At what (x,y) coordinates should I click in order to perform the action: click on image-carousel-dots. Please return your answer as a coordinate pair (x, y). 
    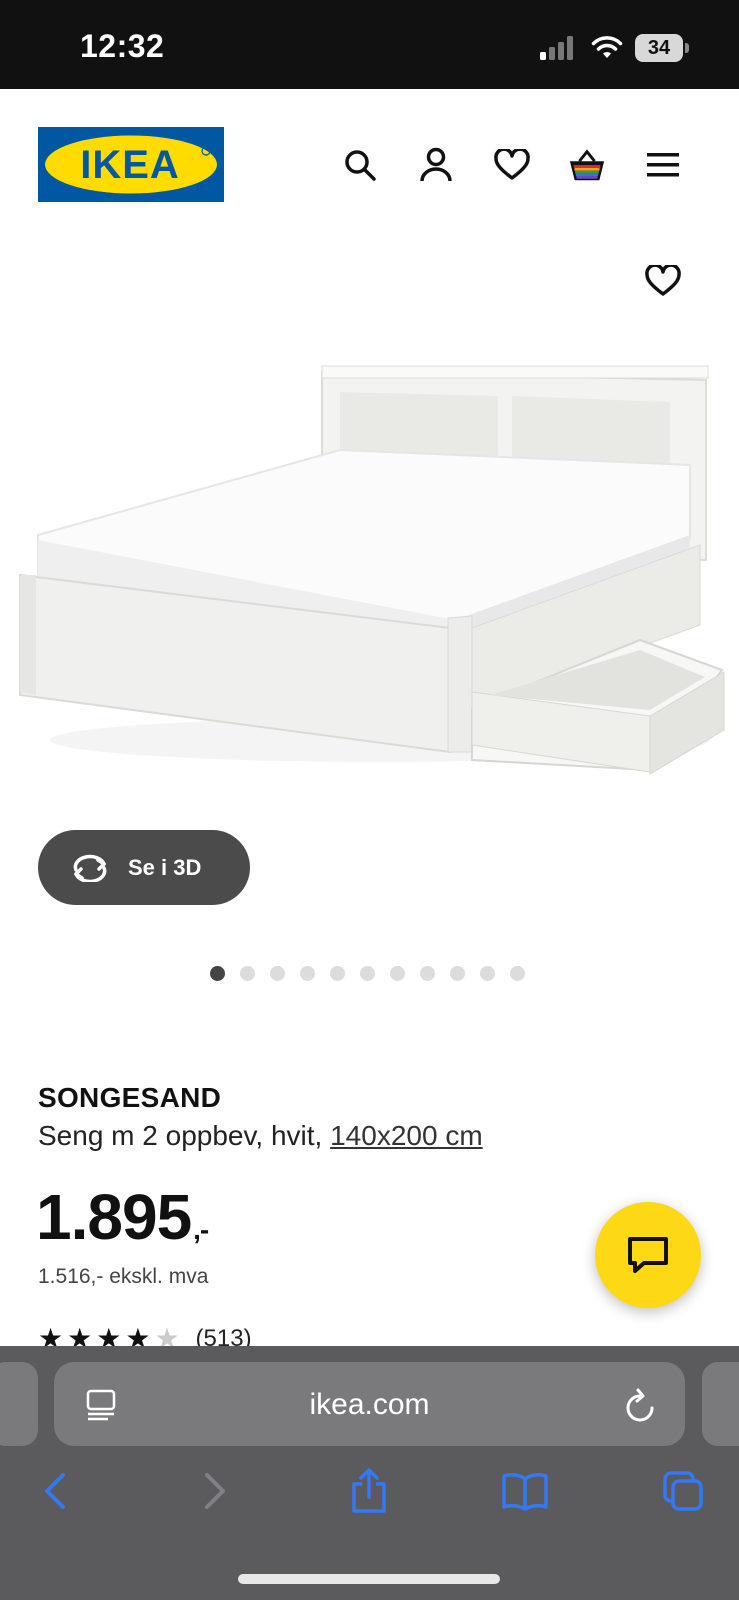
    Looking at the image, I should click on (367, 973).